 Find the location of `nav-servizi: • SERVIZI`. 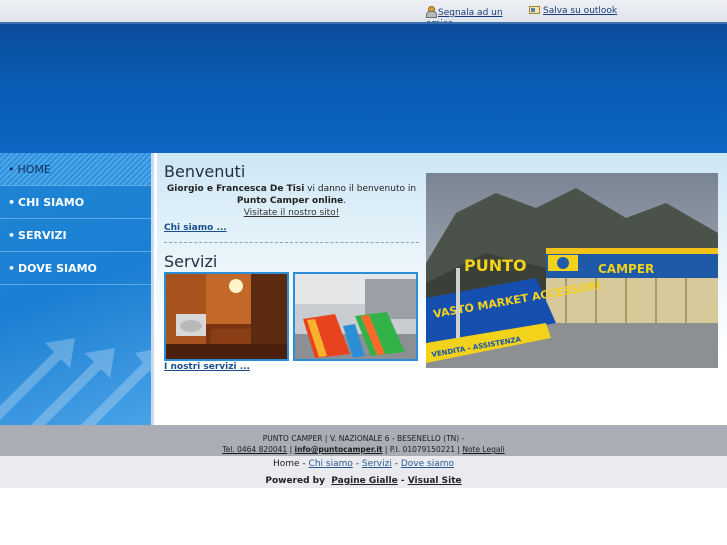

nav-servizi: • SERVIZI is located at coordinates (75, 235).